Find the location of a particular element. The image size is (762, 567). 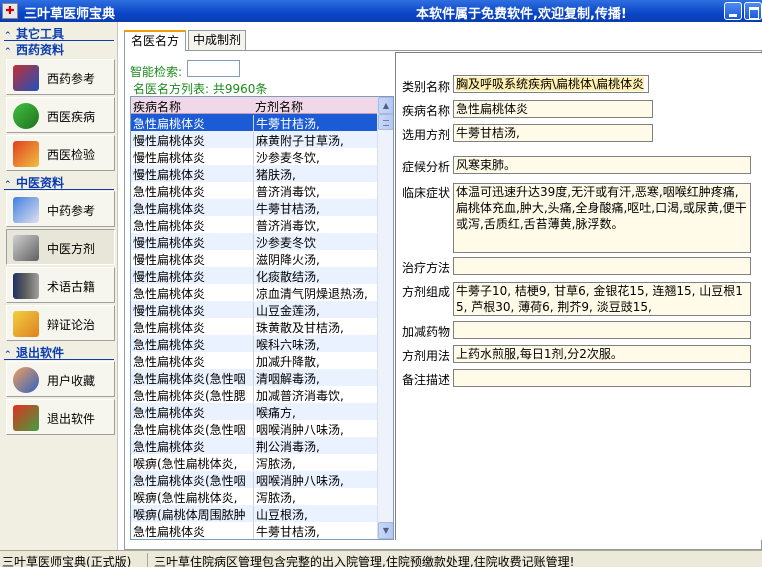

cell-formula: 麻黄附子甘草汤, is located at coordinates (314, 140).